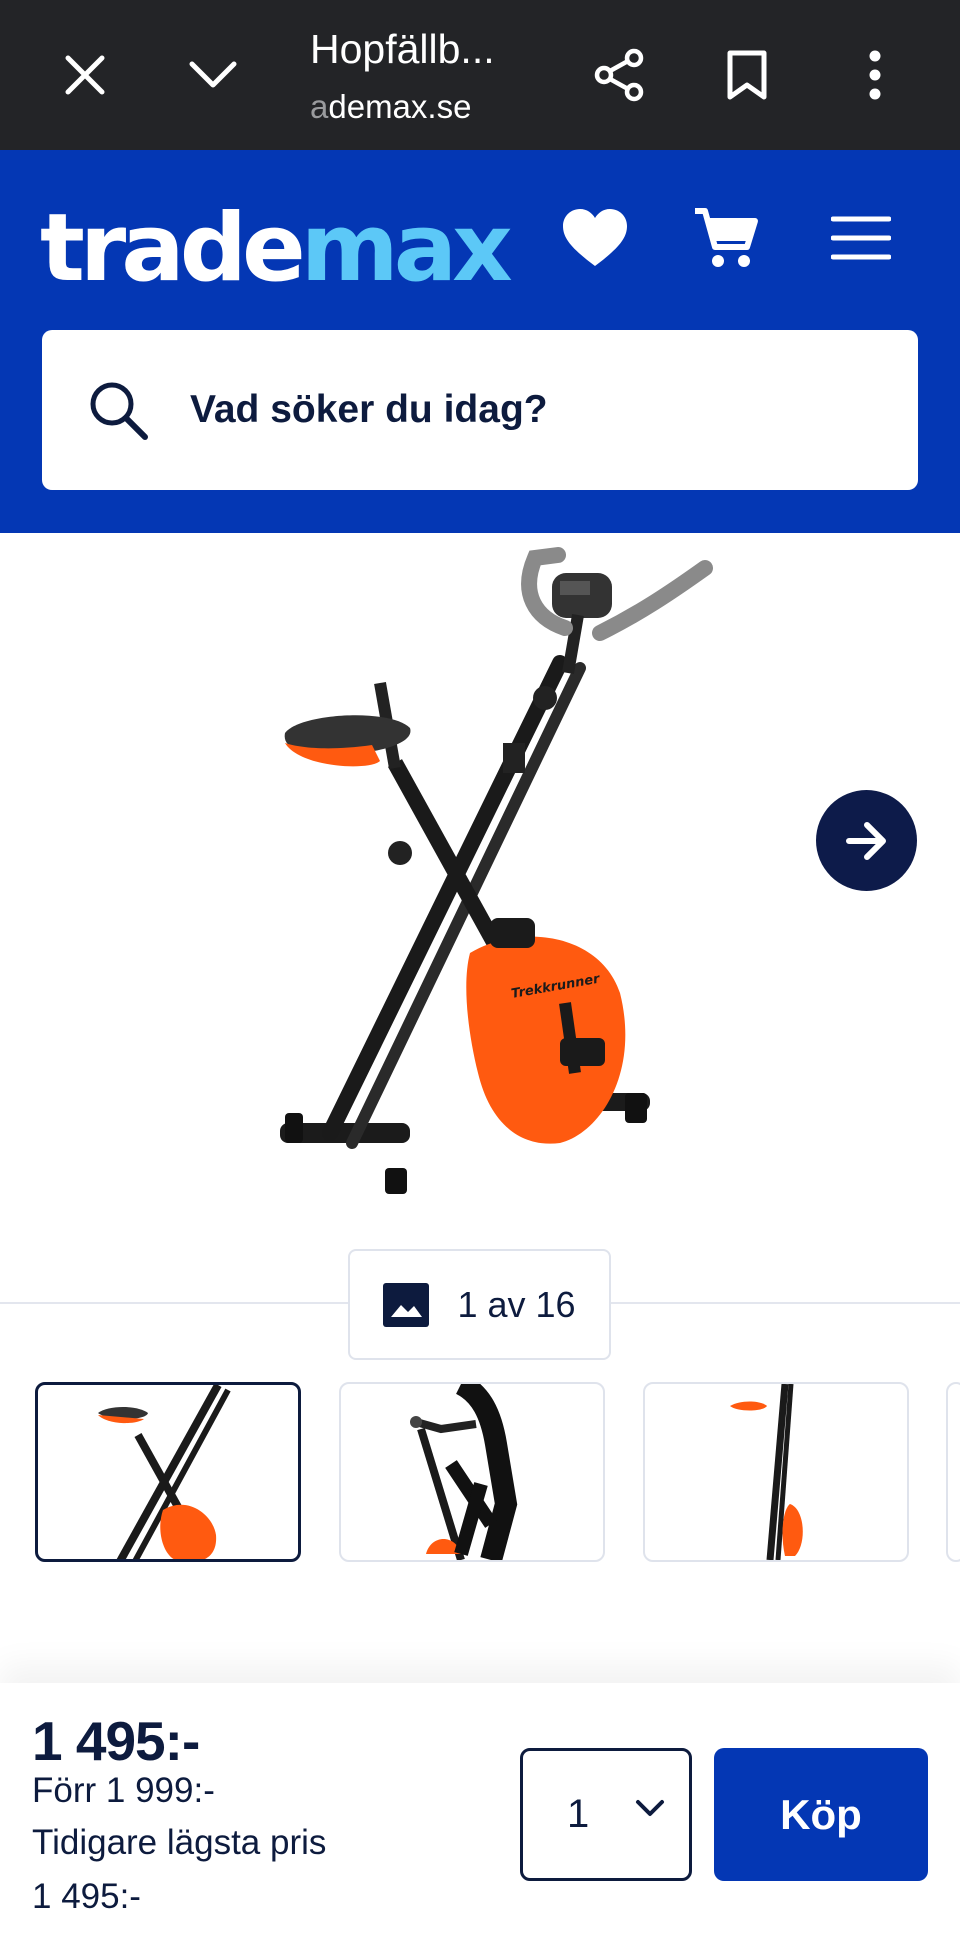  I want to click on search-placeholder: Vad söker du idag?, so click(369, 409).